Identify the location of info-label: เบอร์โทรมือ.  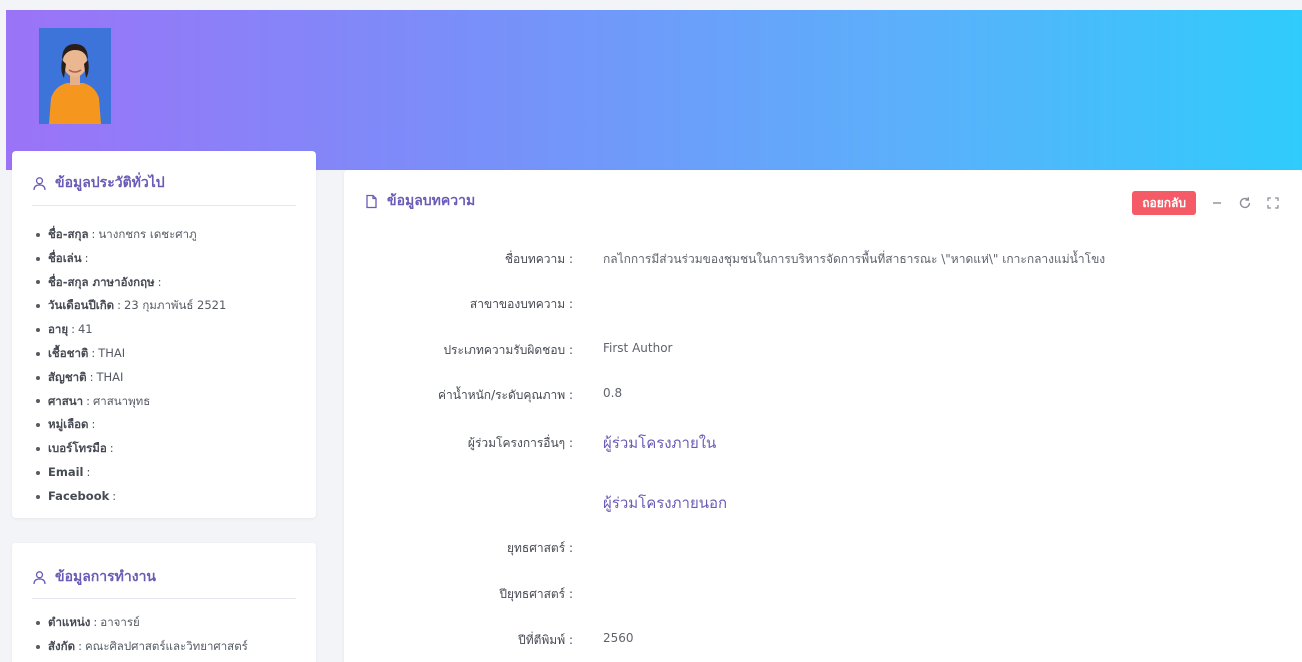
(77, 448).